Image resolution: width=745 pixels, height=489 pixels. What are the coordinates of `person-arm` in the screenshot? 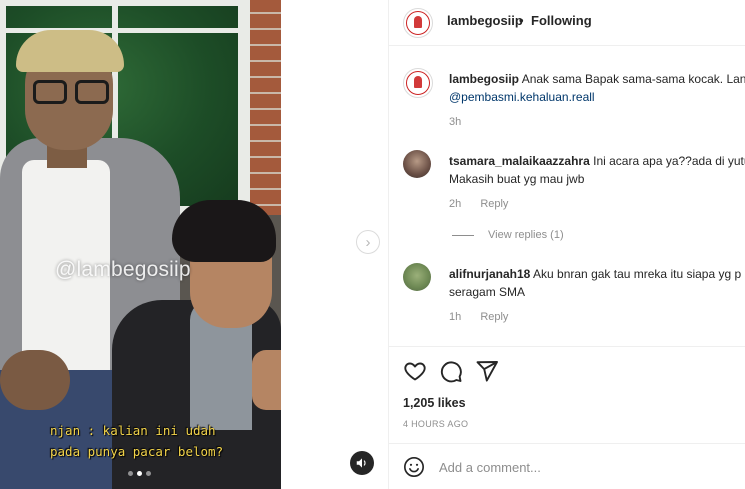 It's located at (35, 380).